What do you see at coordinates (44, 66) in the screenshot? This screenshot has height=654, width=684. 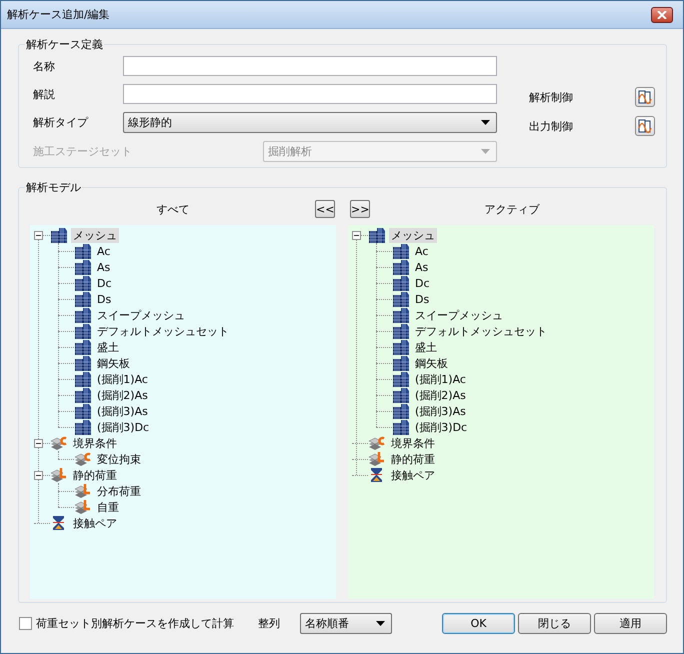 I see `field-label: 名称` at bounding box center [44, 66].